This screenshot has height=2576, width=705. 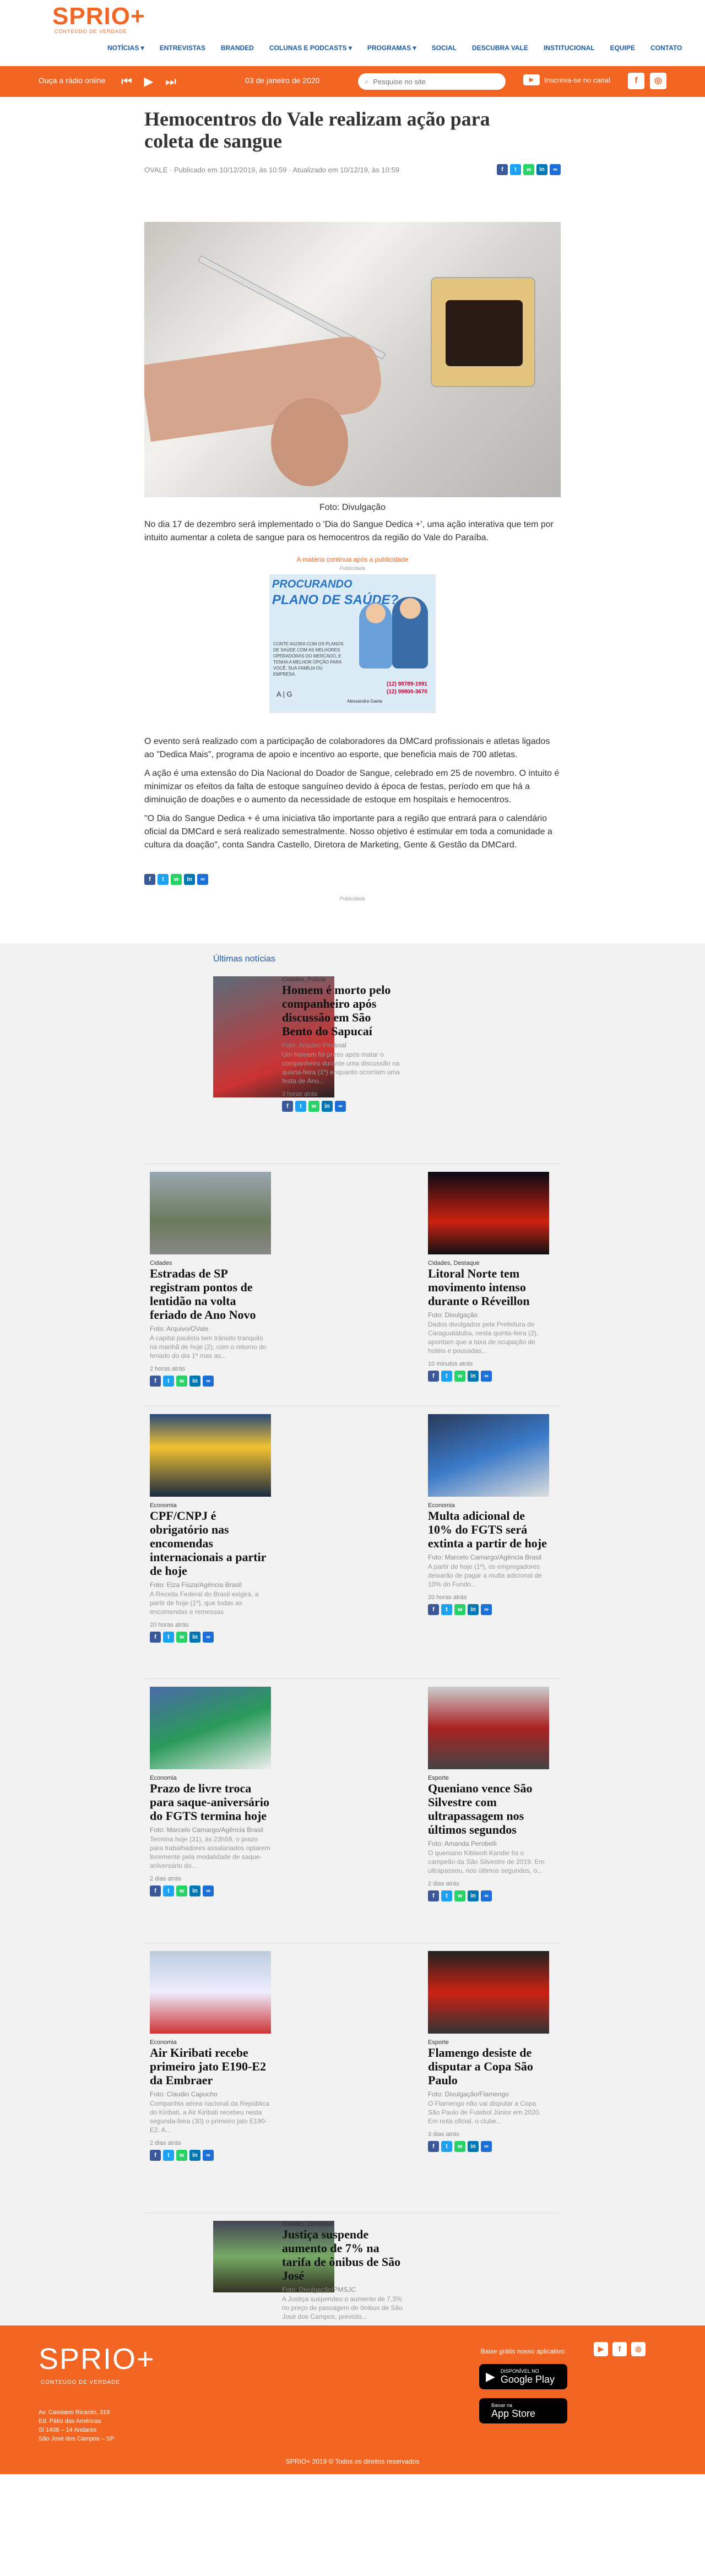 What do you see at coordinates (666, 48) in the screenshot?
I see `nav-contato: CONTATO` at bounding box center [666, 48].